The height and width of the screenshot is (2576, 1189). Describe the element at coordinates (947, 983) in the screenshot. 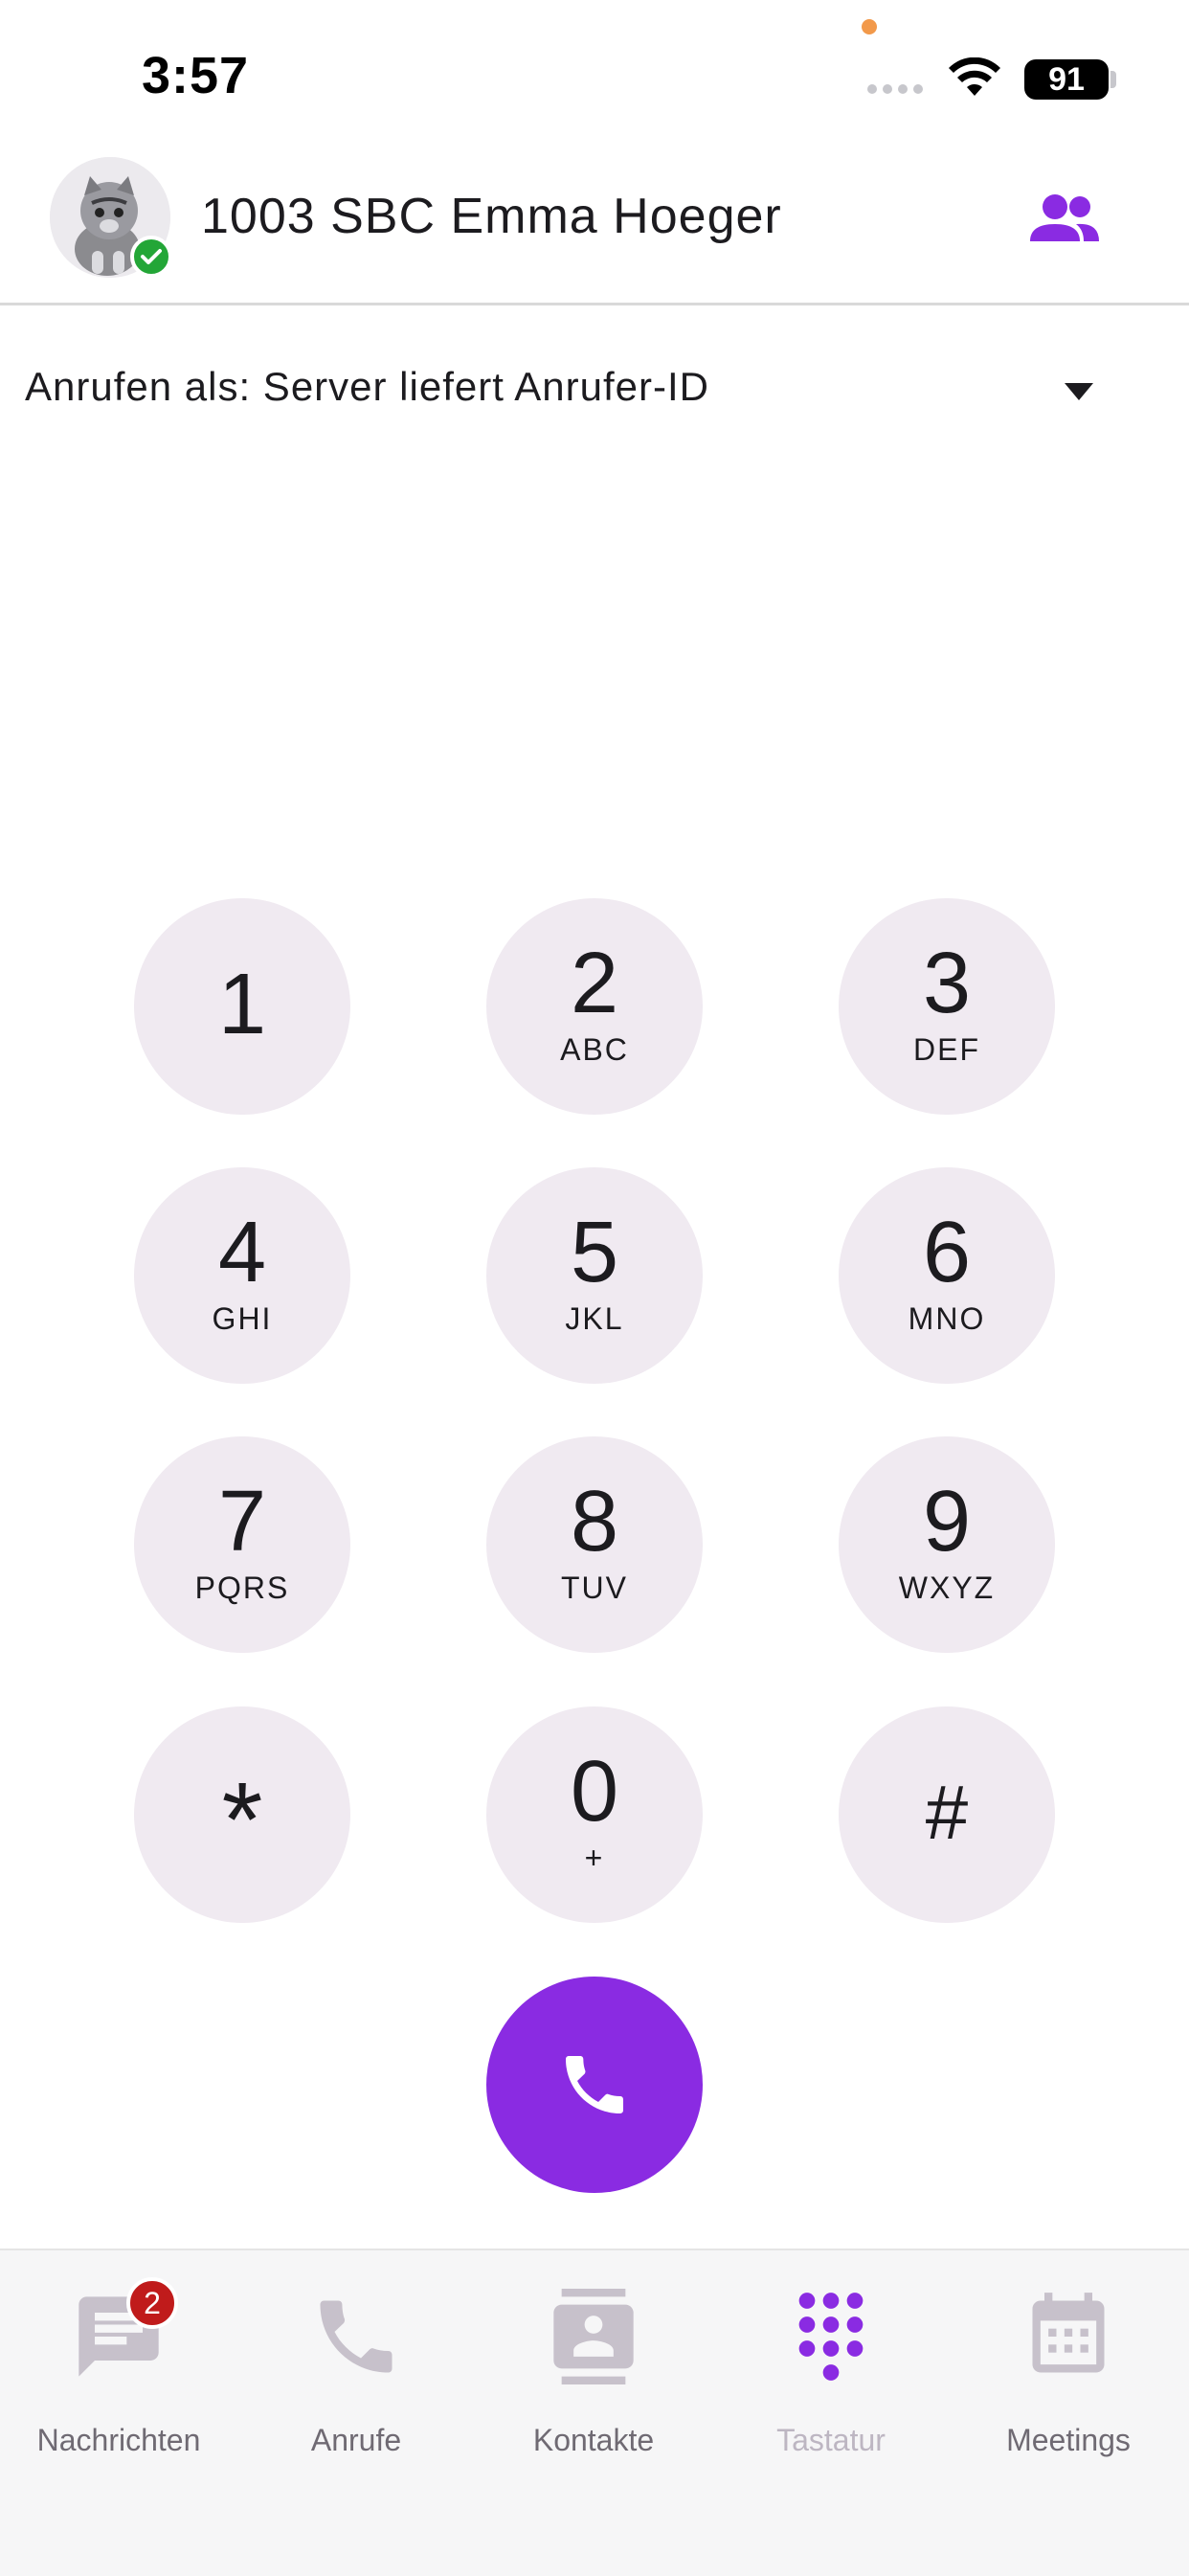

I see `key-digit: 3` at that location.